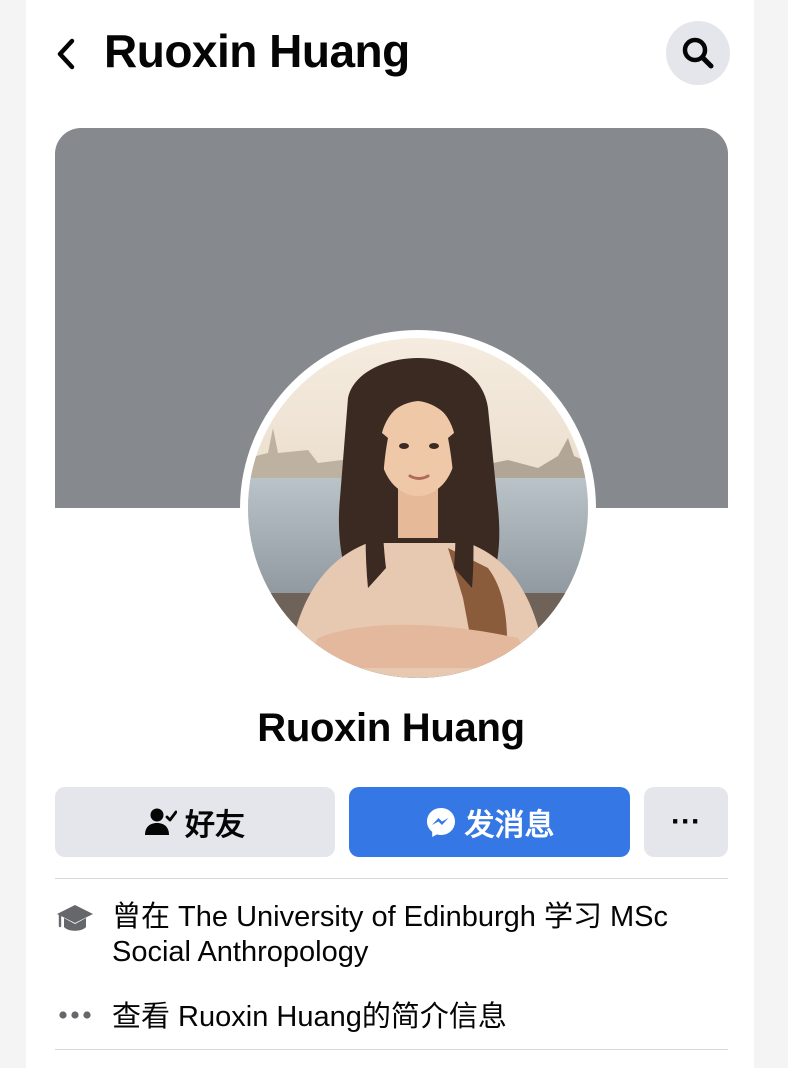 This screenshot has width=788, height=1068. Describe the element at coordinates (391, 1049) in the screenshot. I see `divider-bottom` at that location.